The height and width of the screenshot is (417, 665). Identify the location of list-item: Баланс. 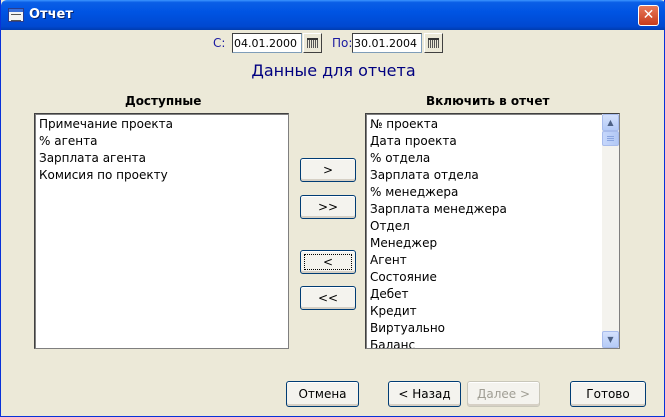
(492, 342).